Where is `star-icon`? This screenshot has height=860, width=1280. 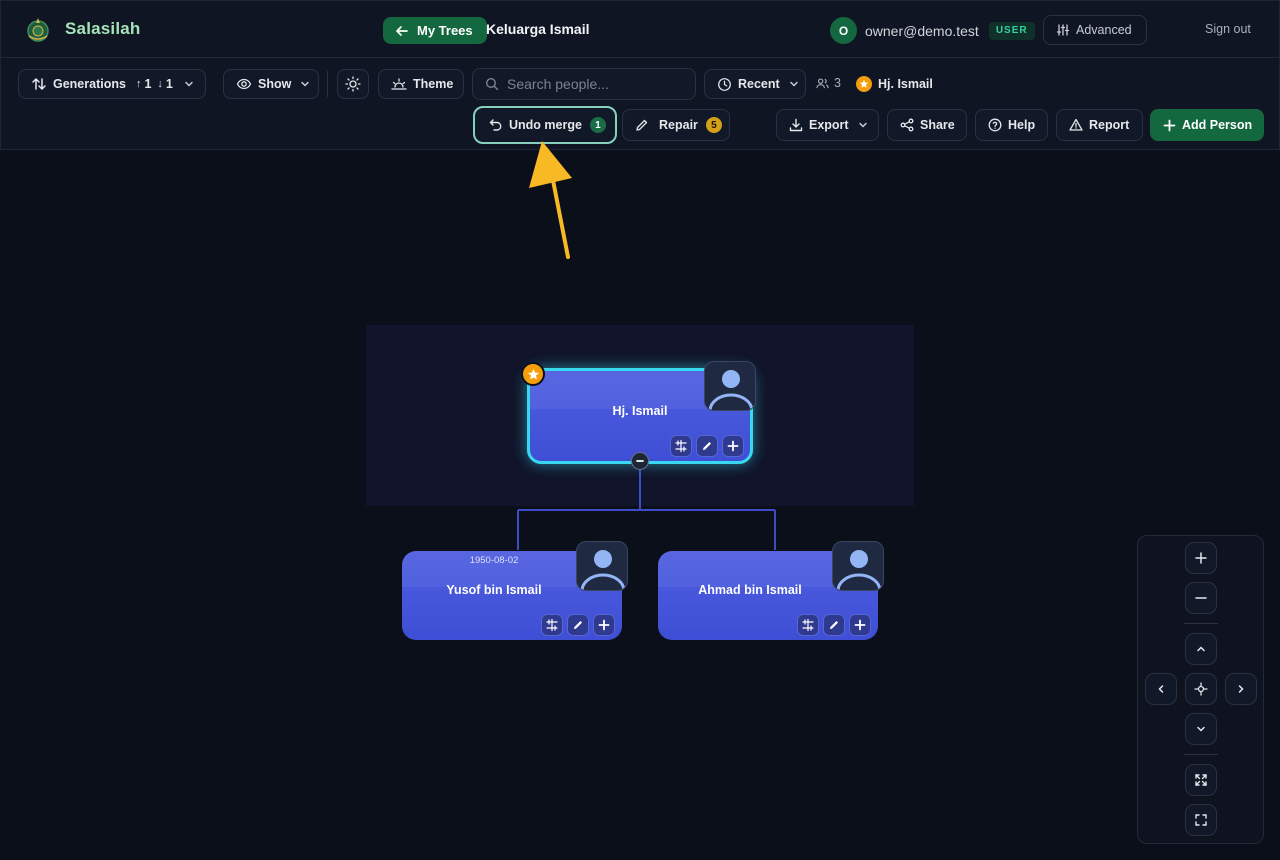 star-icon is located at coordinates (864, 84).